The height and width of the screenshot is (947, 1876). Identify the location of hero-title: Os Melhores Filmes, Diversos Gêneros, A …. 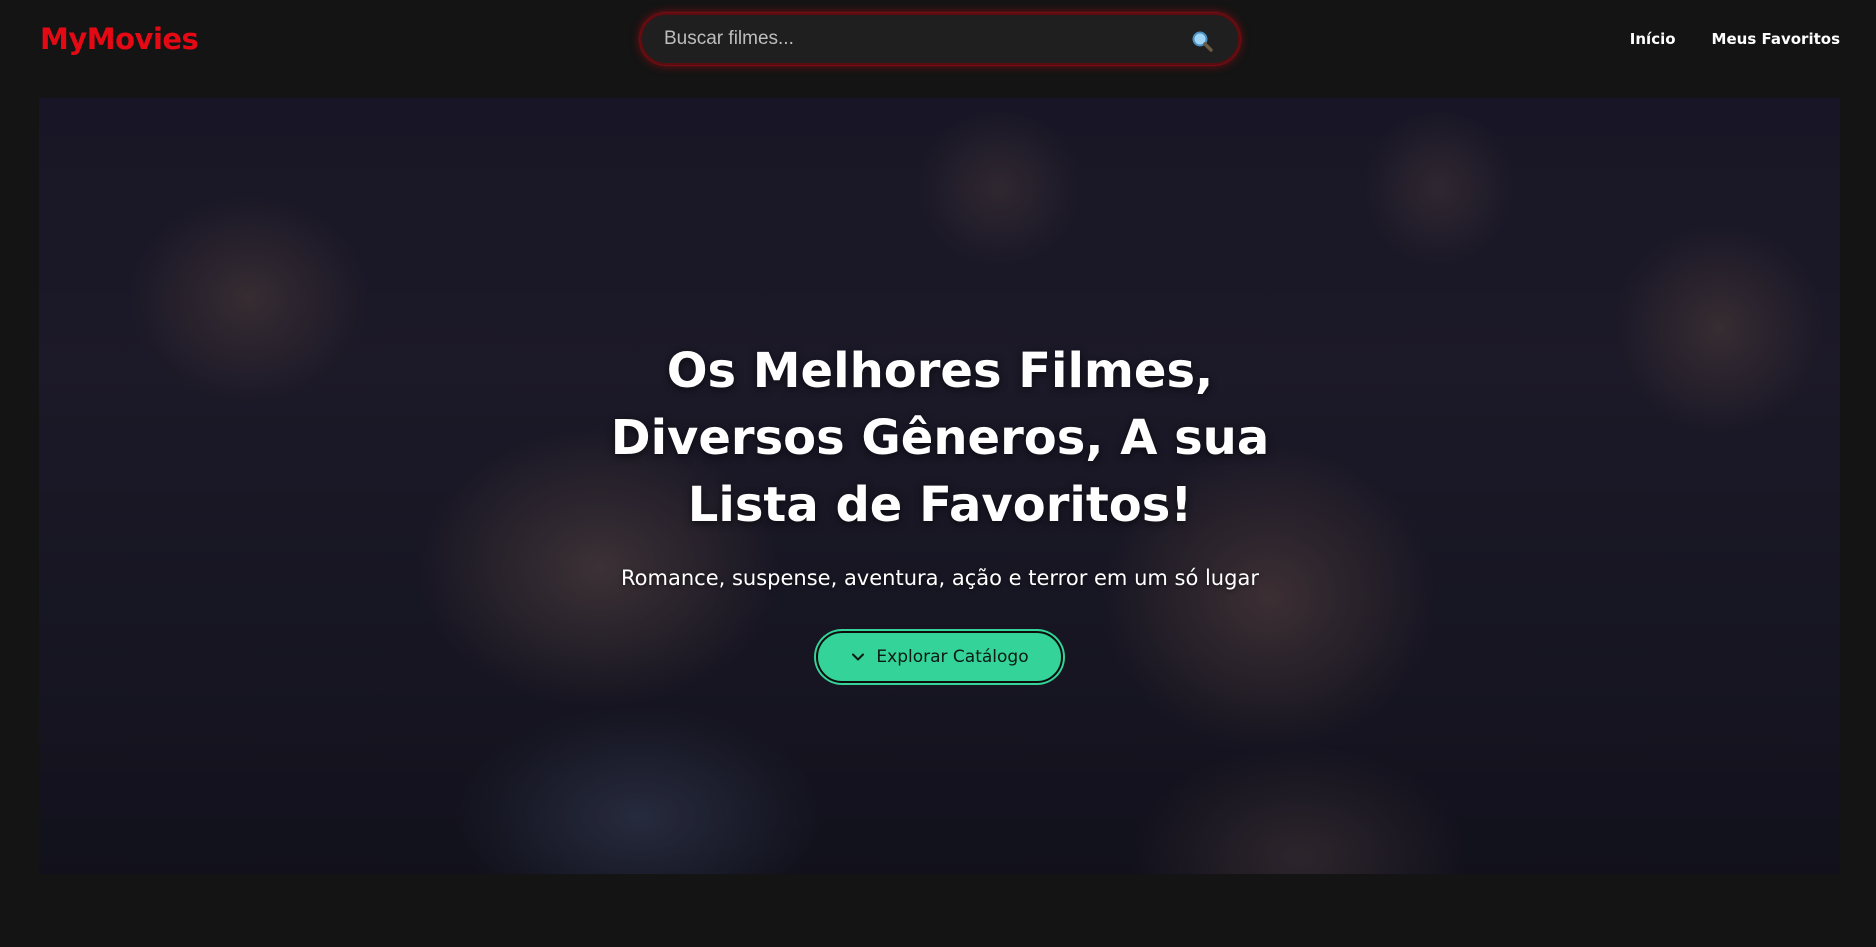
(940, 438).